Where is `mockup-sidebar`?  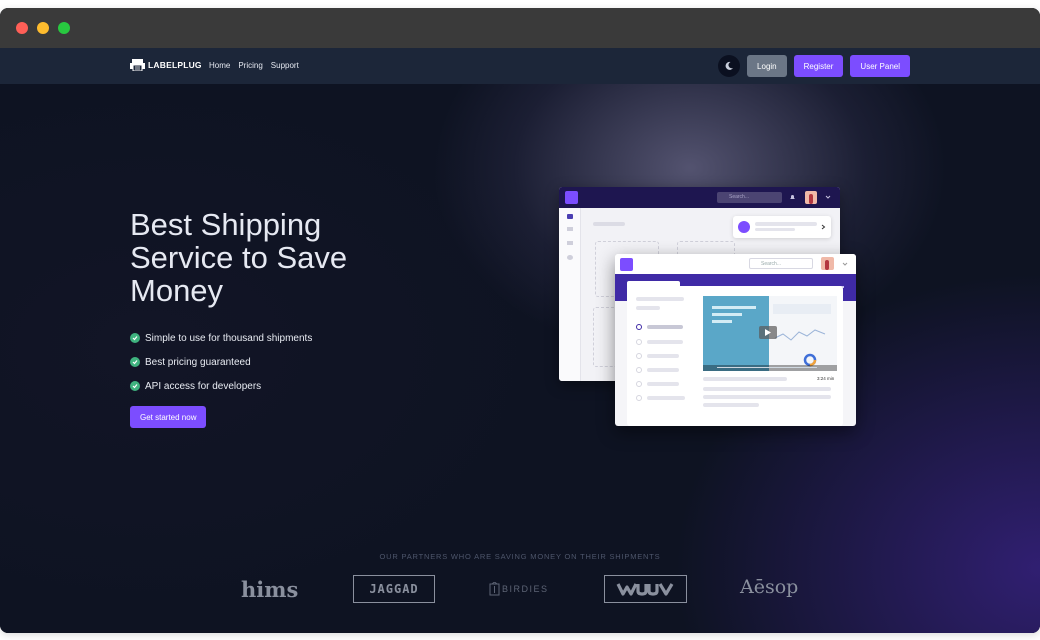 mockup-sidebar is located at coordinates (570, 294).